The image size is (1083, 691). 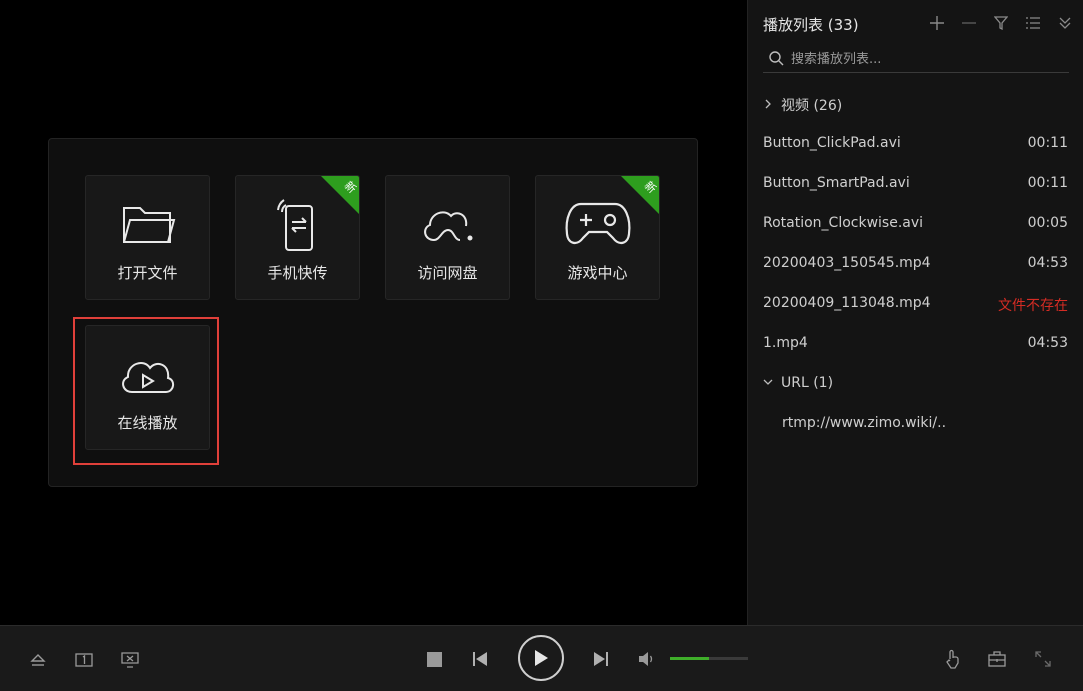 I want to click on playlist-title: 播放列表 (33), so click(x=811, y=25).